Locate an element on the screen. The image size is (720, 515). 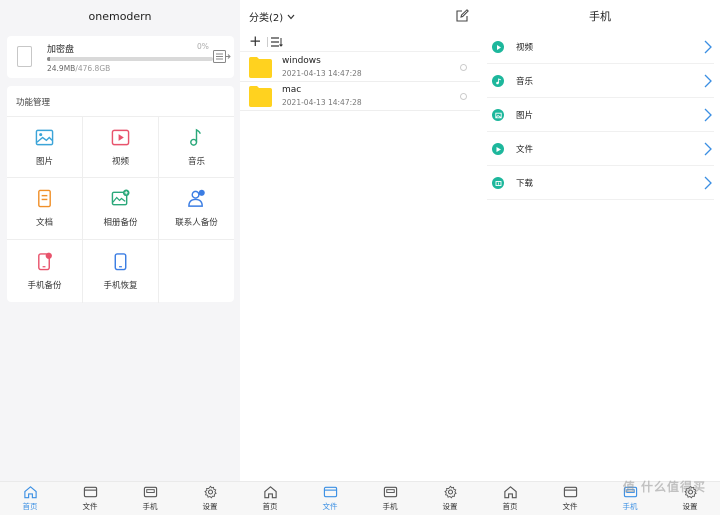
edit-icon is located at coordinates (462, 15).